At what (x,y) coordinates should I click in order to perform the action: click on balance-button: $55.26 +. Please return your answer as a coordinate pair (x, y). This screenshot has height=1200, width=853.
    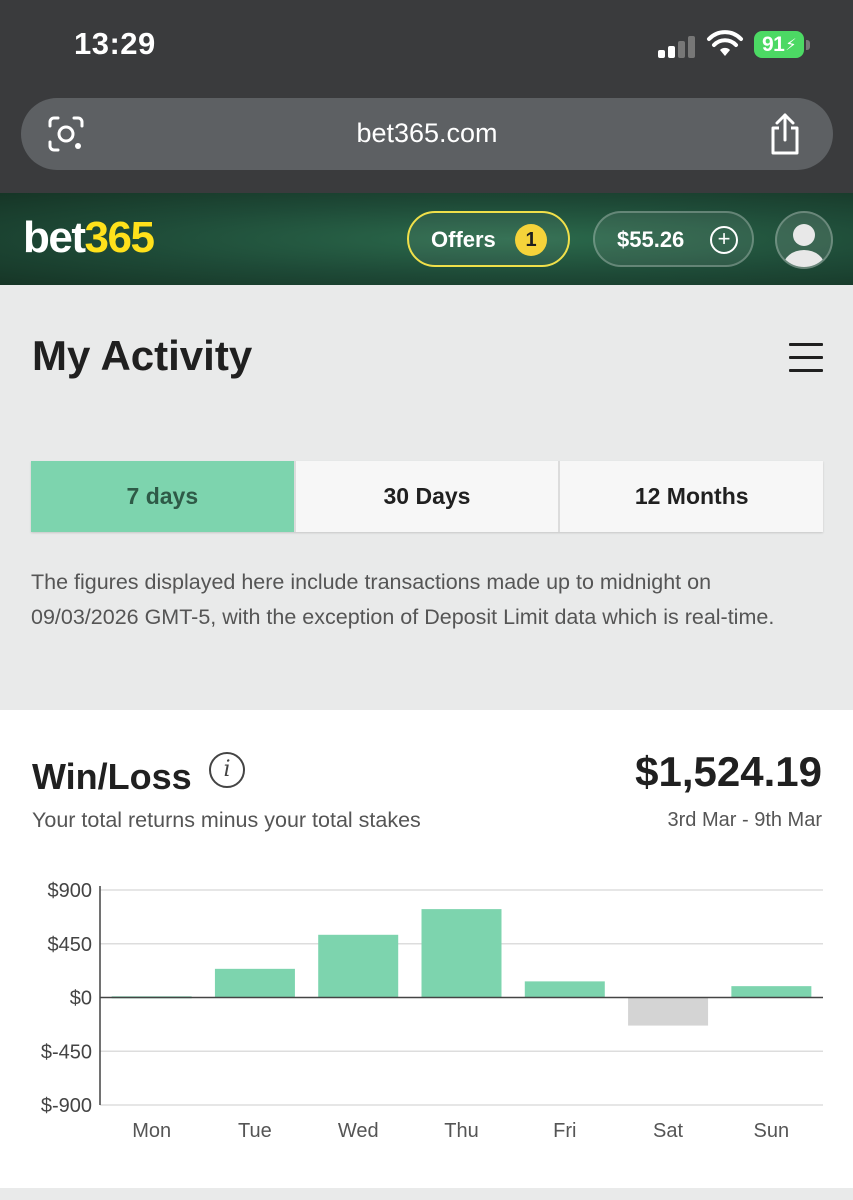
    Looking at the image, I should click on (673, 239).